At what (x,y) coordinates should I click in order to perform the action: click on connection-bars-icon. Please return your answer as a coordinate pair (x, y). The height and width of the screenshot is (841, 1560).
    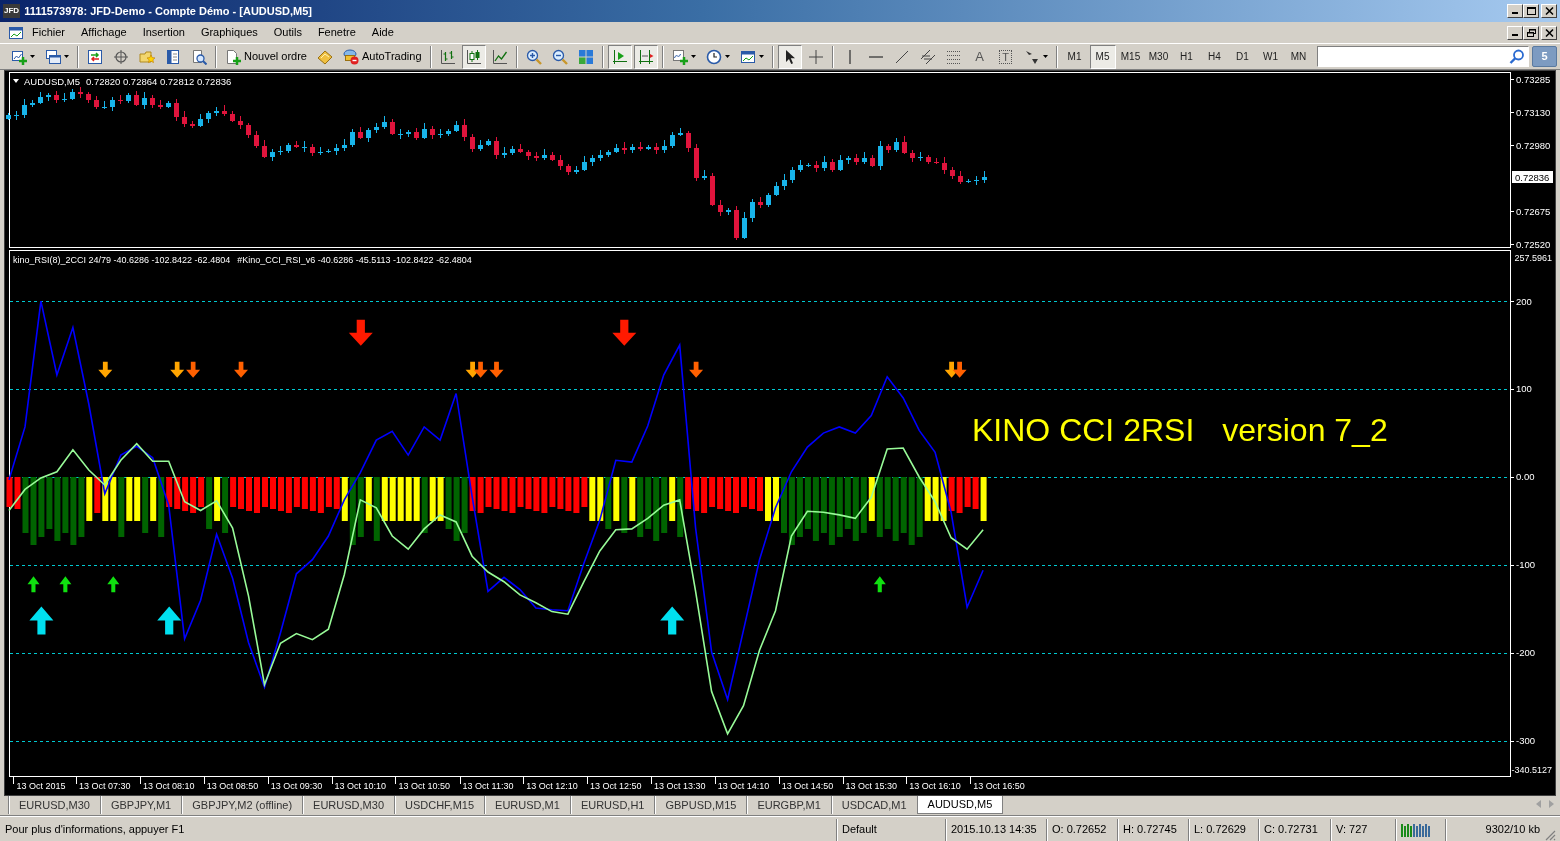
    Looking at the image, I should click on (1415, 829).